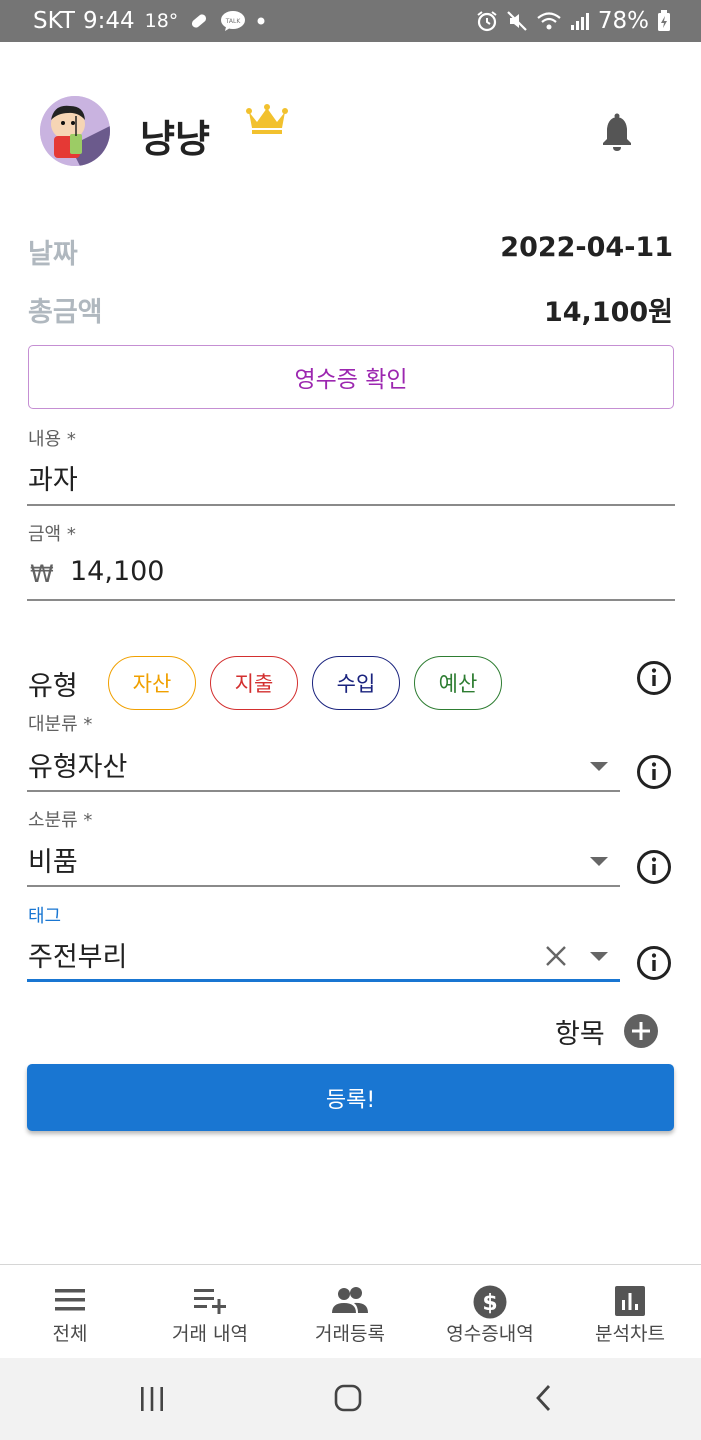 The height and width of the screenshot is (1440, 701). What do you see at coordinates (53, 477) in the screenshot?
I see `content-input: 과자` at bounding box center [53, 477].